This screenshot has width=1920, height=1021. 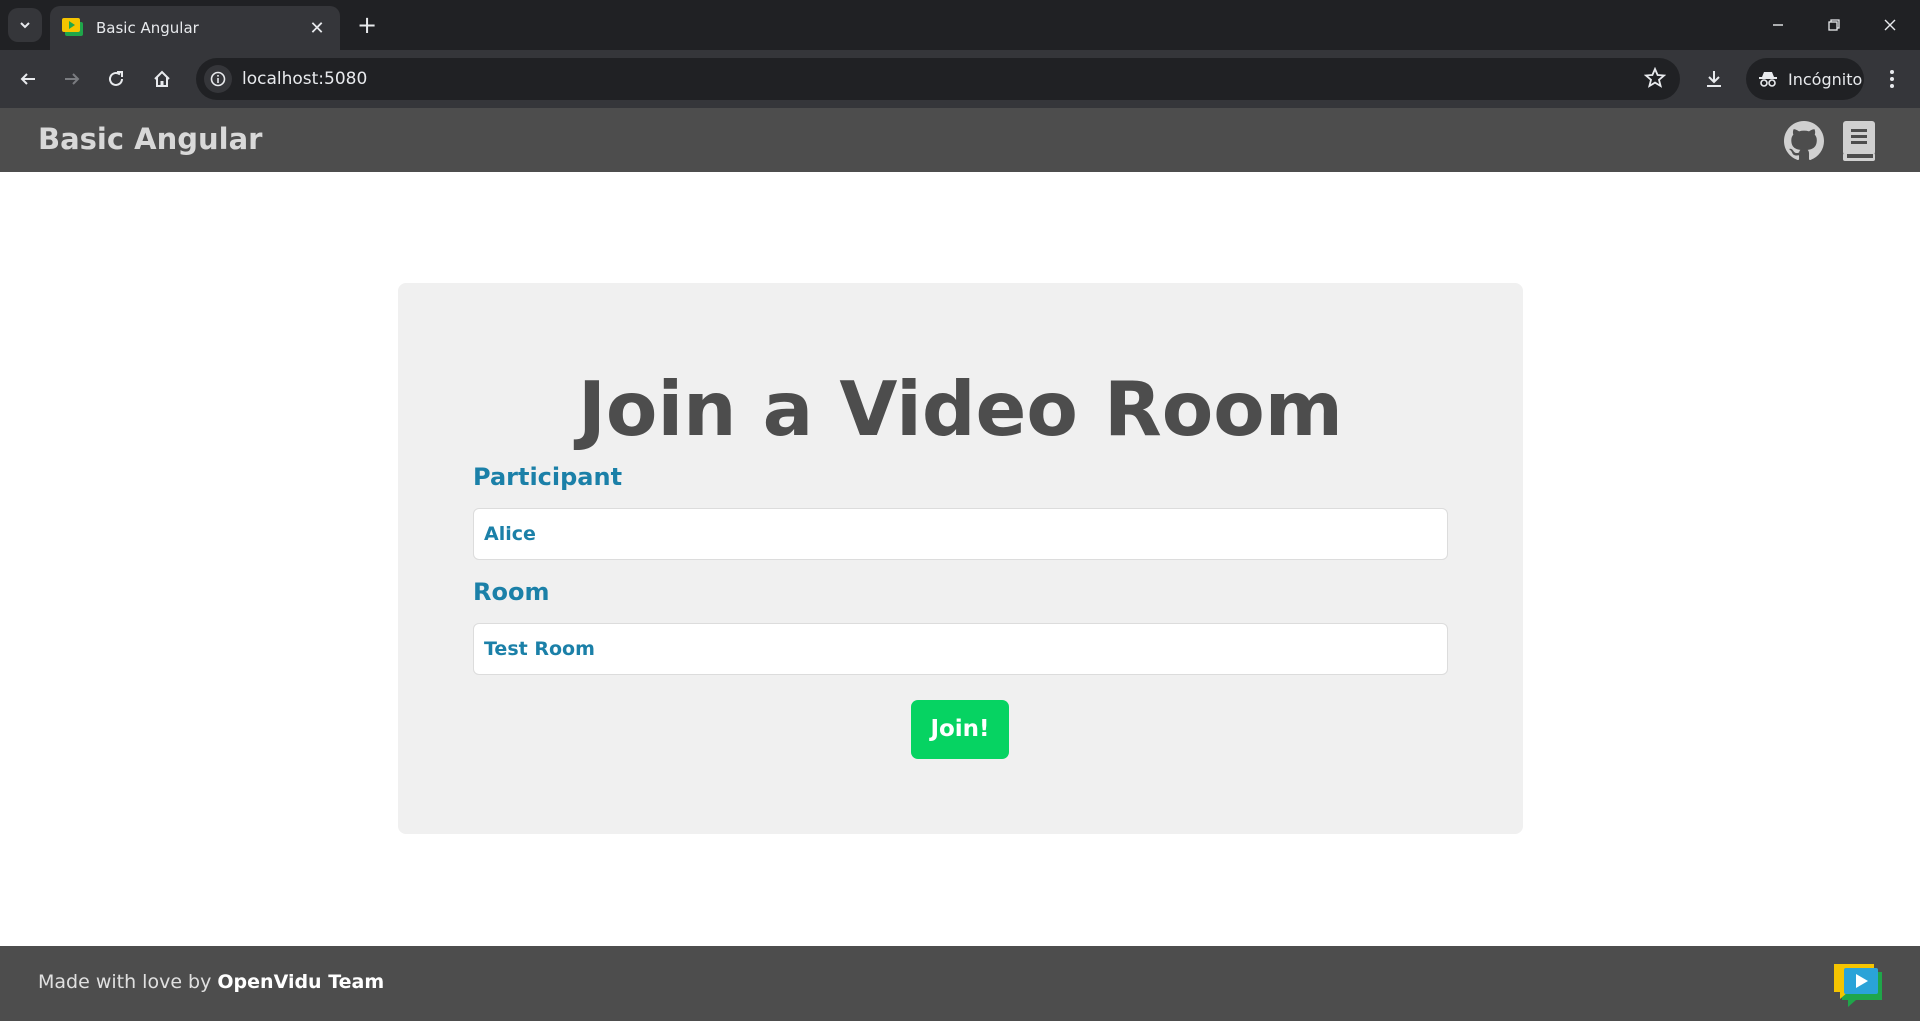 What do you see at coordinates (511, 592) in the screenshot?
I see `room-label: Room` at bounding box center [511, 592].